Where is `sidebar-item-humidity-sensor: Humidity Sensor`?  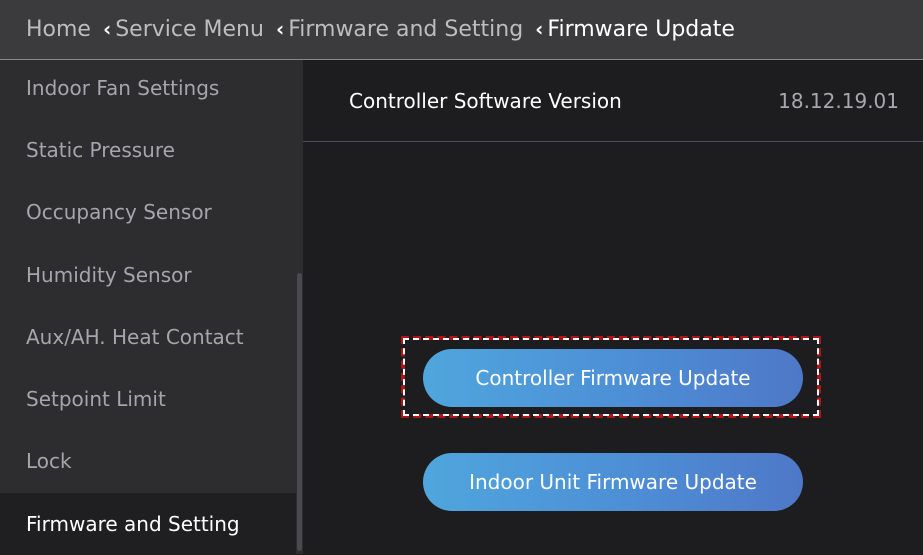 sidebar-item-humidity-sensor: Humidity Sensor is located at coordinates (148, 275).